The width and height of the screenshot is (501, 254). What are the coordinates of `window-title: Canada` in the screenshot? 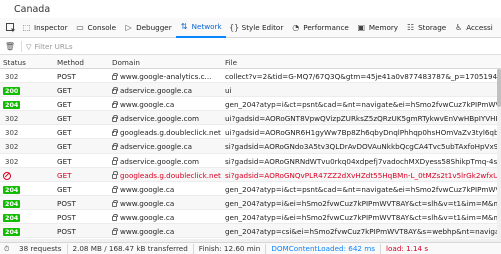 It's located at (32, 9).